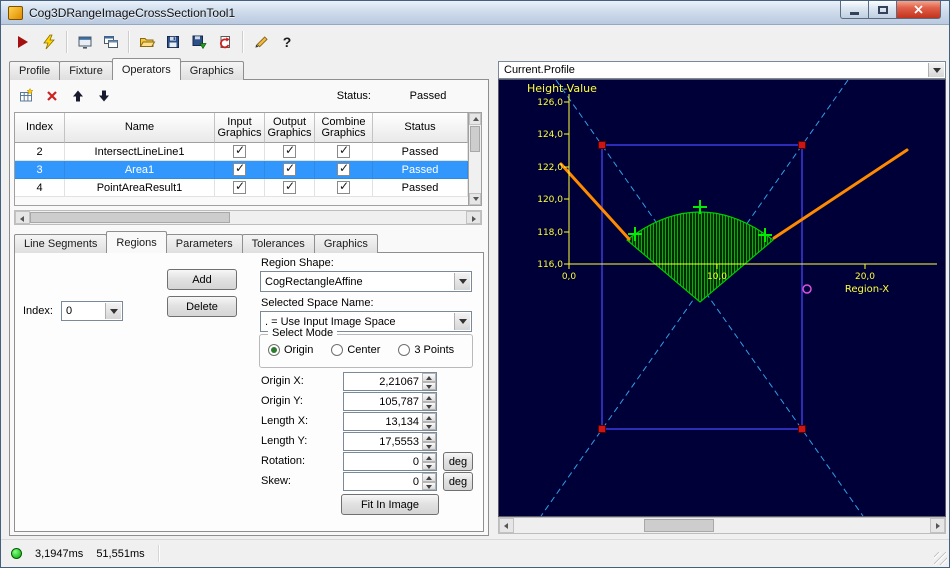 The width and height of the screenshot is (950, 568). I want to click on handle-bottom-left, so click(602, 429).